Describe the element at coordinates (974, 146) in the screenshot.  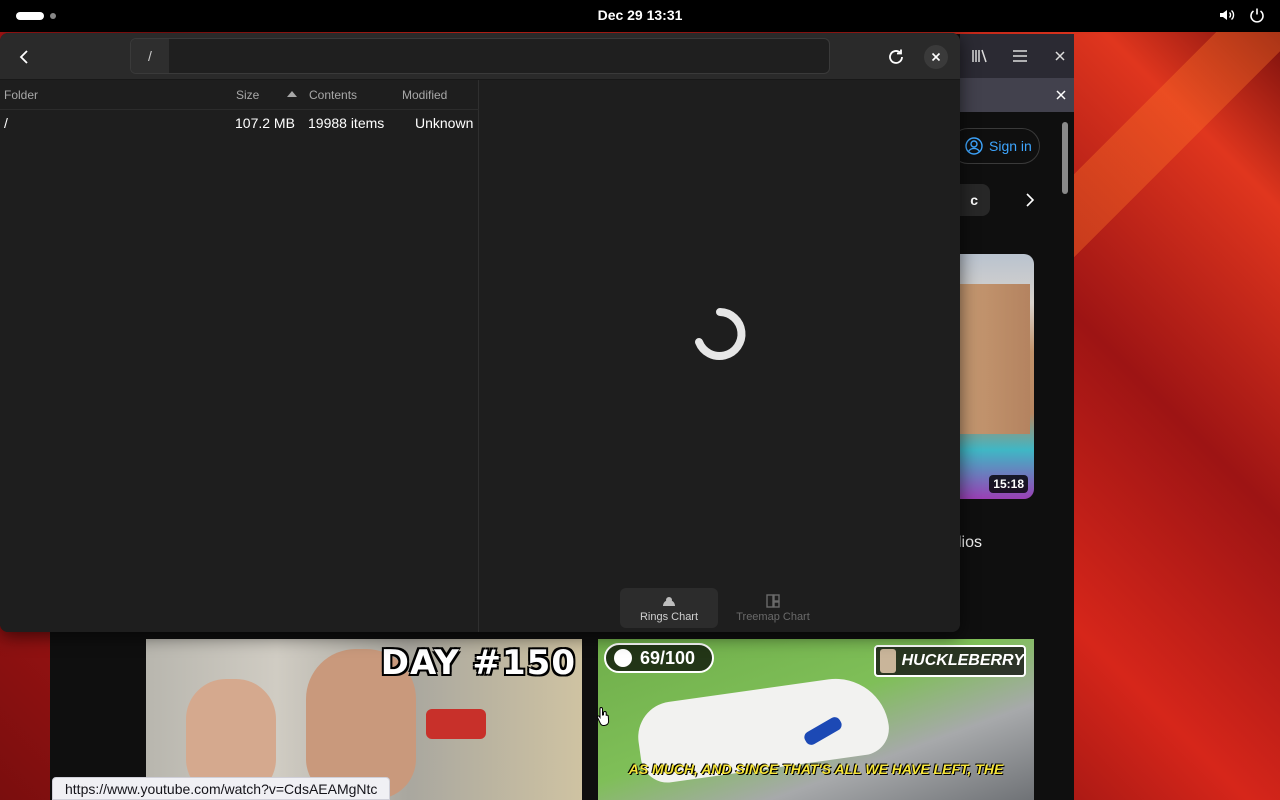
I see `account-icon` at that location.